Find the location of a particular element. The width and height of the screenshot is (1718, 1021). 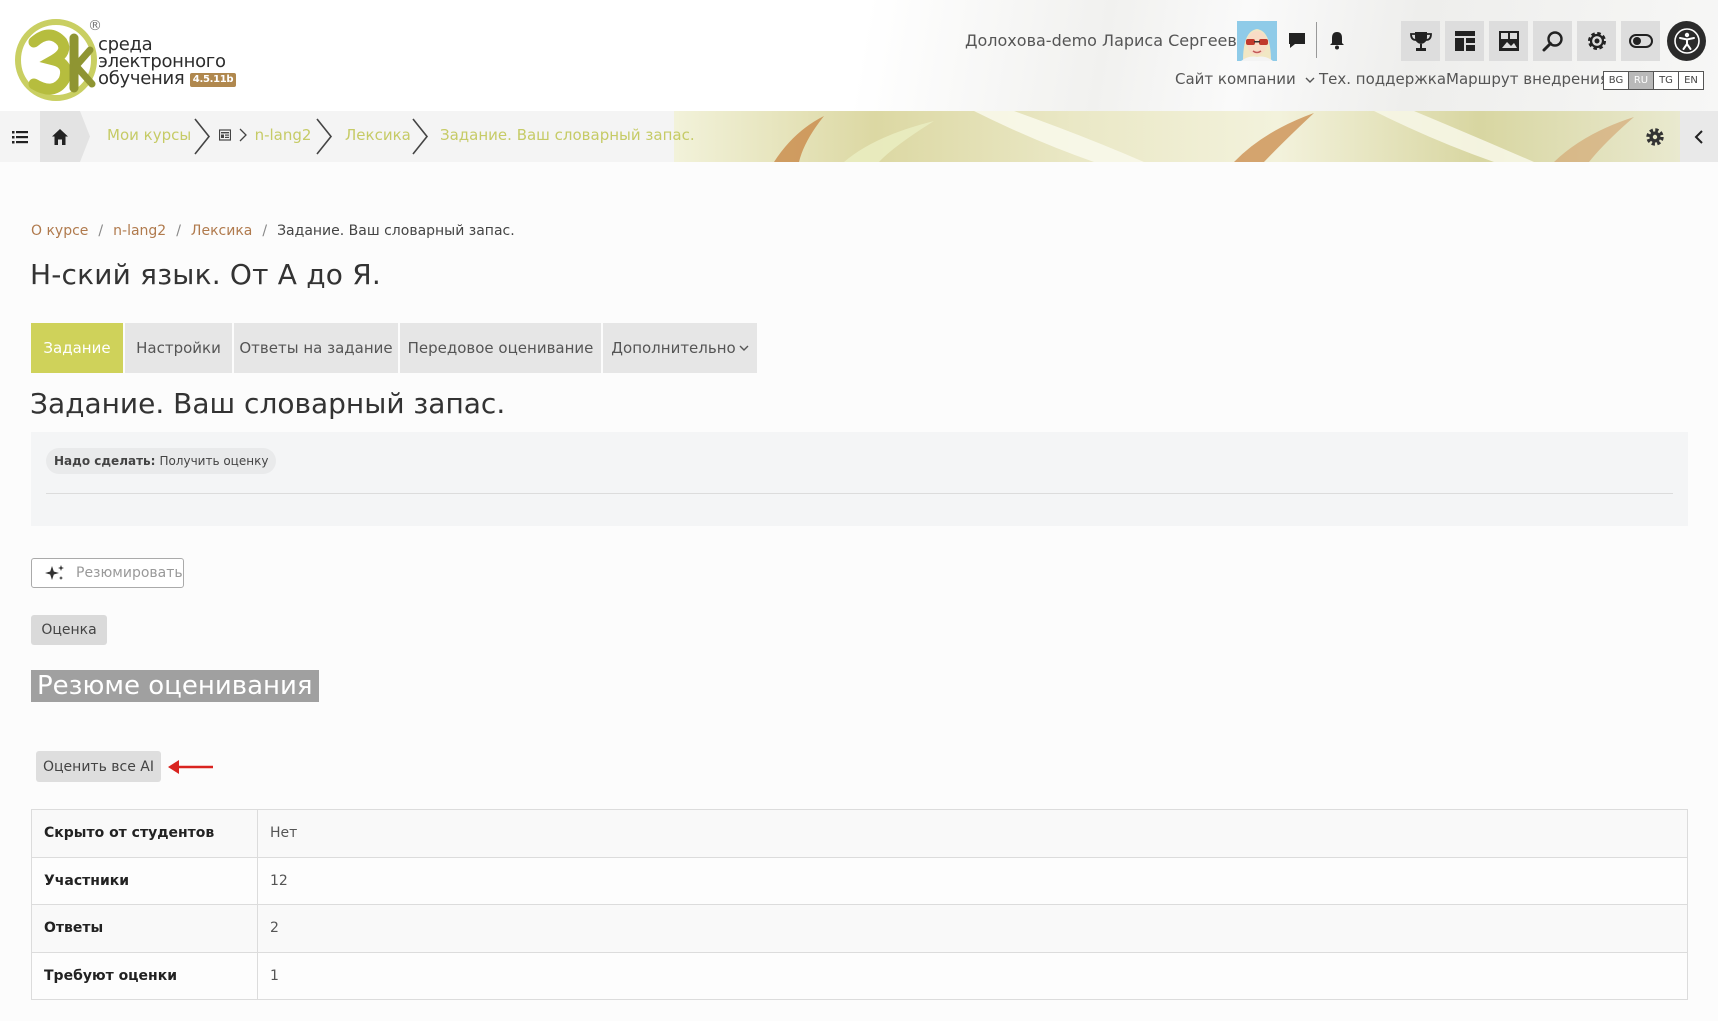

tab-more-label: Дополнительно is located at coordinates (673, 348).